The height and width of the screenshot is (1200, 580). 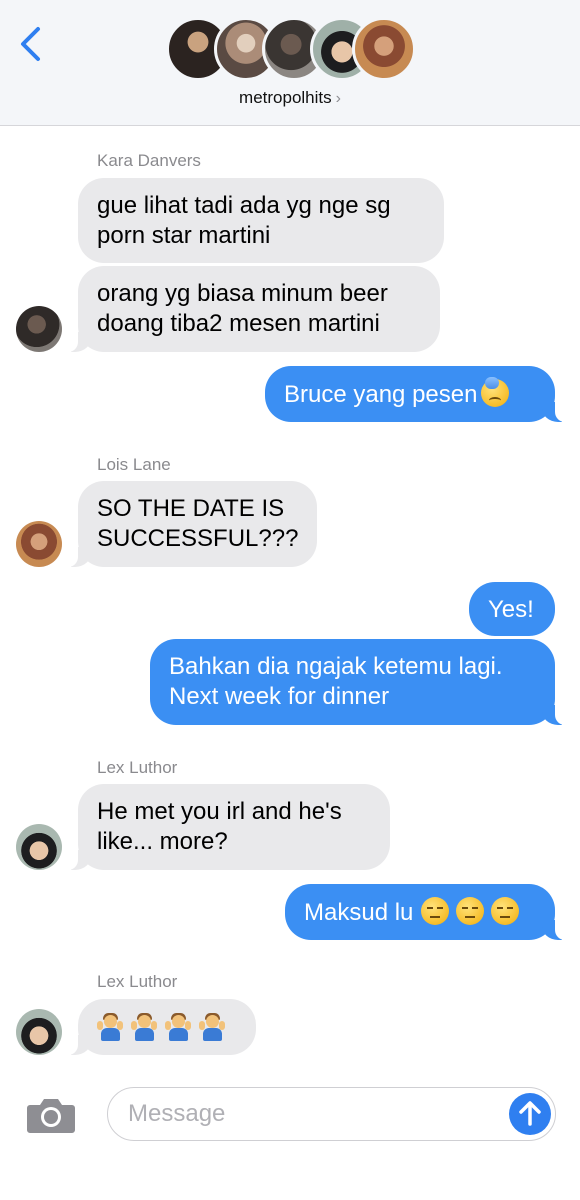 What do you see at coordinates (161, 1027) in the screenshot?
I see `received-message-bubble` at bounding box center [161, 1027].